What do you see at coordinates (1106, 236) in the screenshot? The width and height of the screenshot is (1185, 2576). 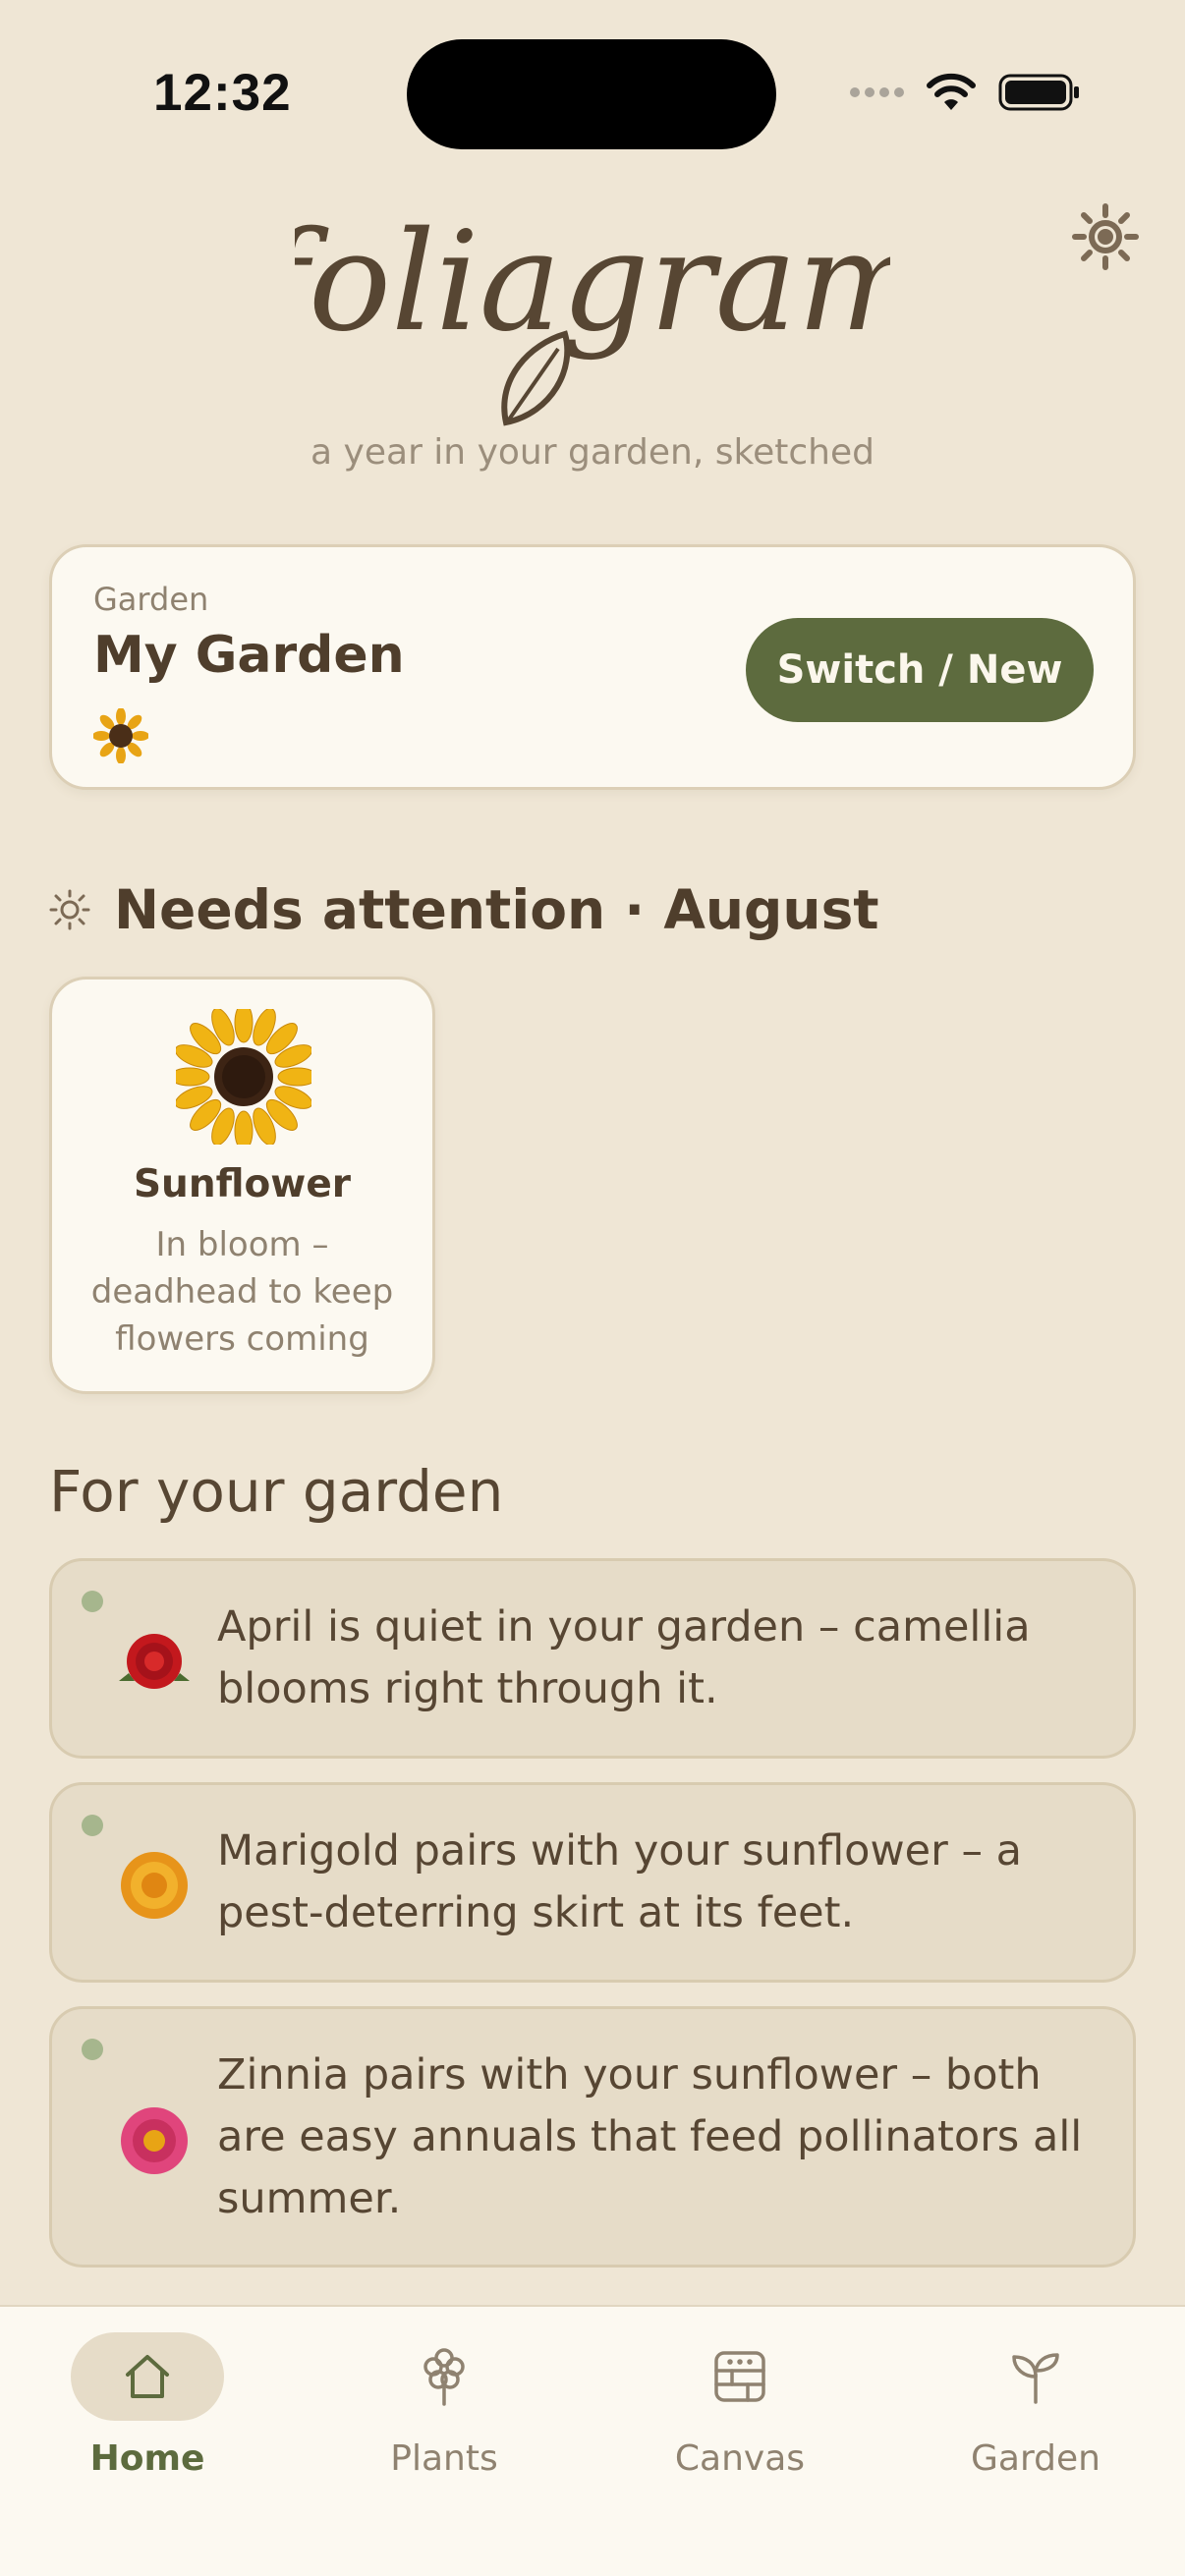 I see `gear-icon` at bounding box center [1106, 236].